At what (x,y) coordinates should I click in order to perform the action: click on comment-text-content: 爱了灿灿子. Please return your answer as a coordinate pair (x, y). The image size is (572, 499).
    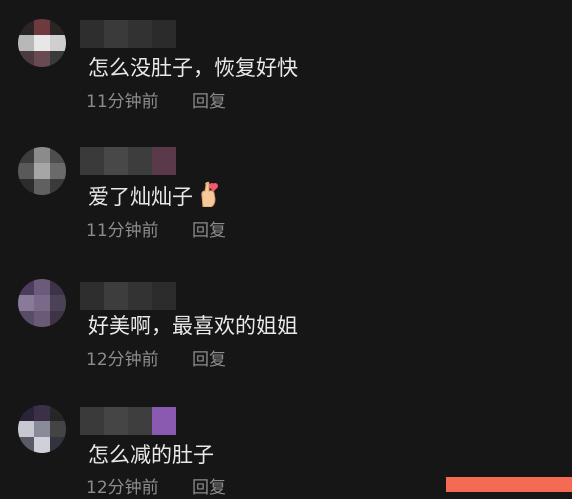
    Looking at the image, I should click on (140, 197).